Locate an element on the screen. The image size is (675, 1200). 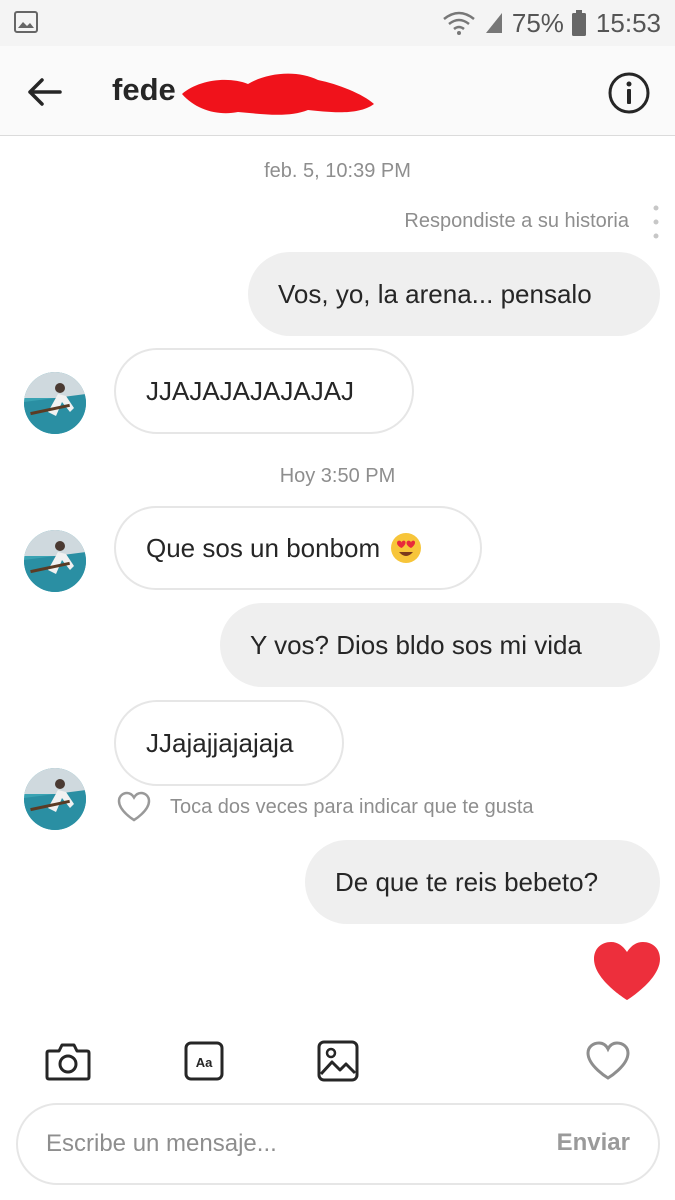
battery-icon is located at coordinates (578, 23).